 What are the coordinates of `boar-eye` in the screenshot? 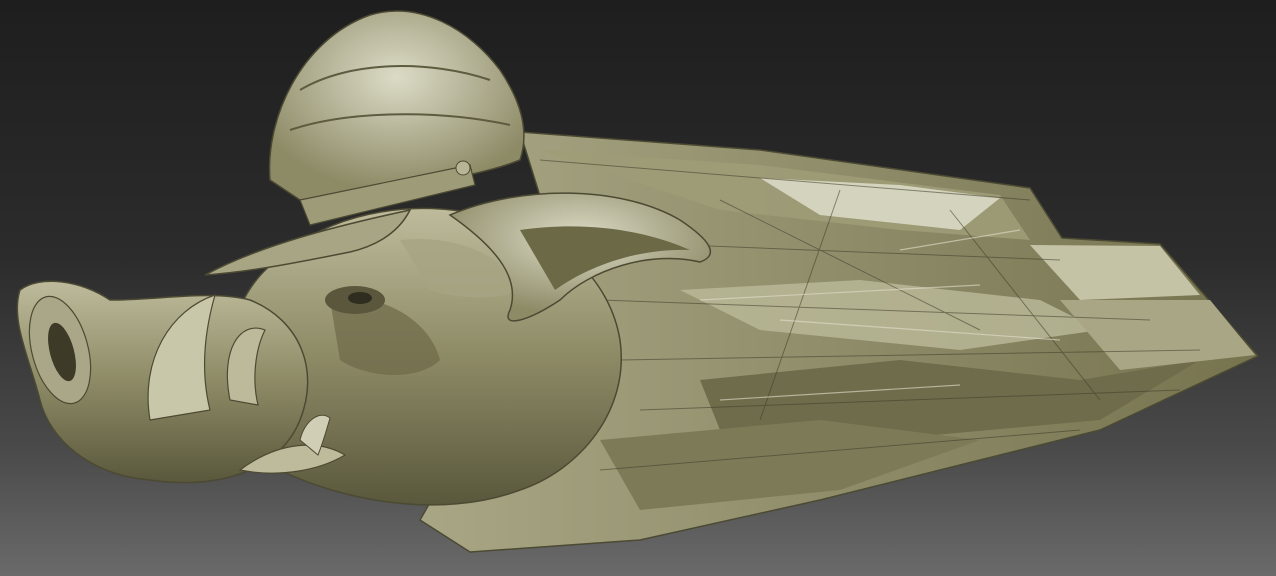 It's located at (355, 300).